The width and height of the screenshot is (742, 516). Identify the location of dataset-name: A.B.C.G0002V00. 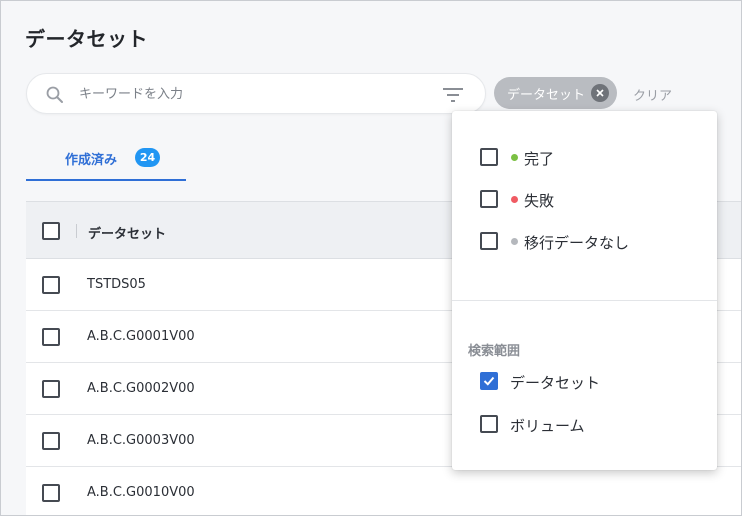
(141, 388).